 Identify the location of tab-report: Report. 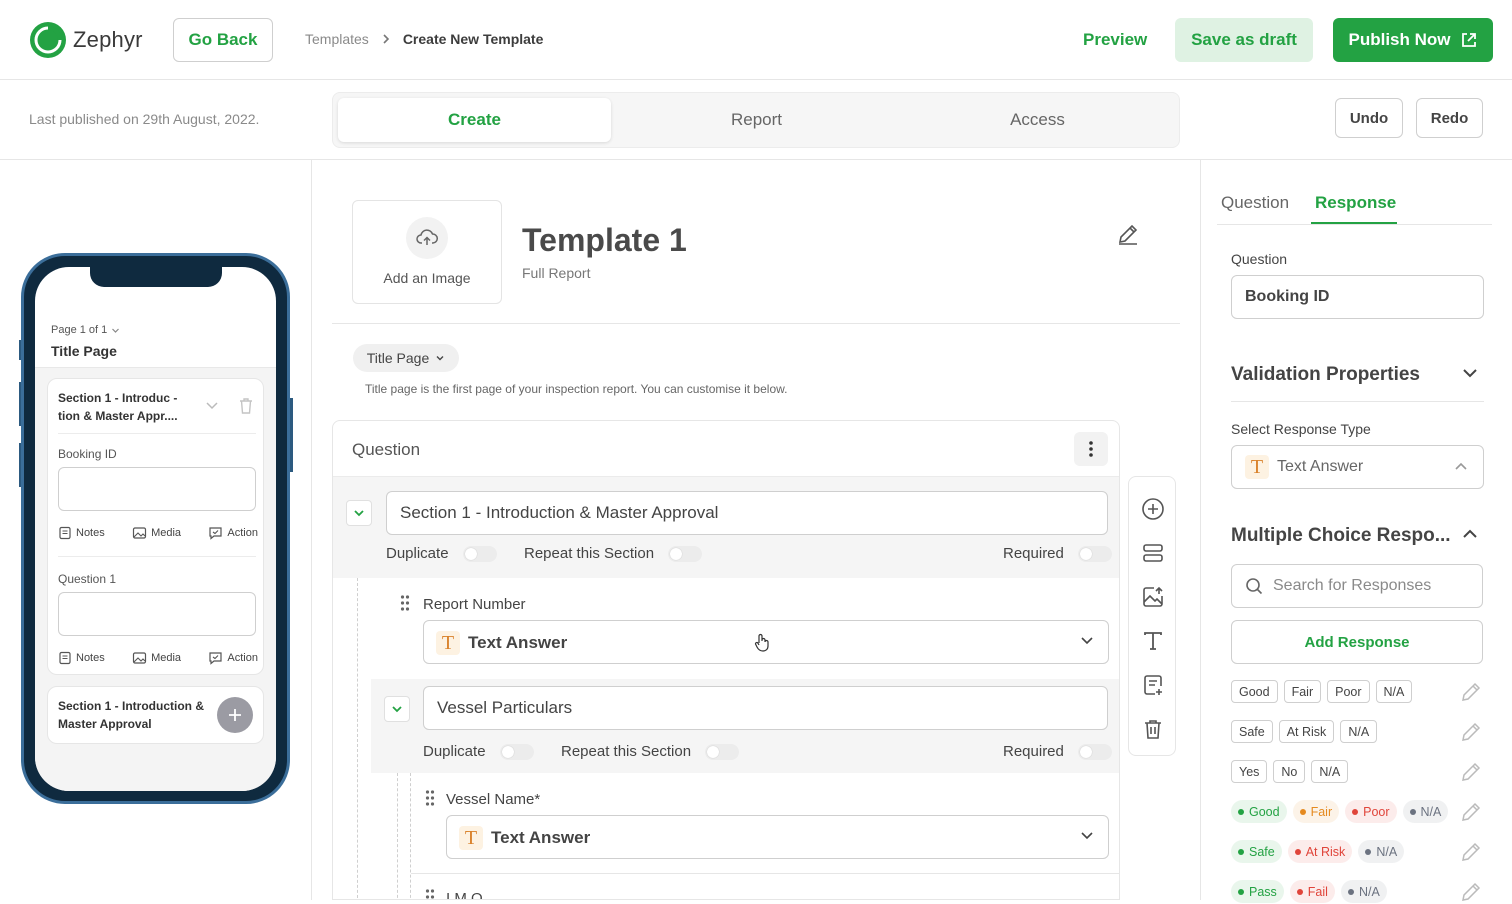
(756, 120).